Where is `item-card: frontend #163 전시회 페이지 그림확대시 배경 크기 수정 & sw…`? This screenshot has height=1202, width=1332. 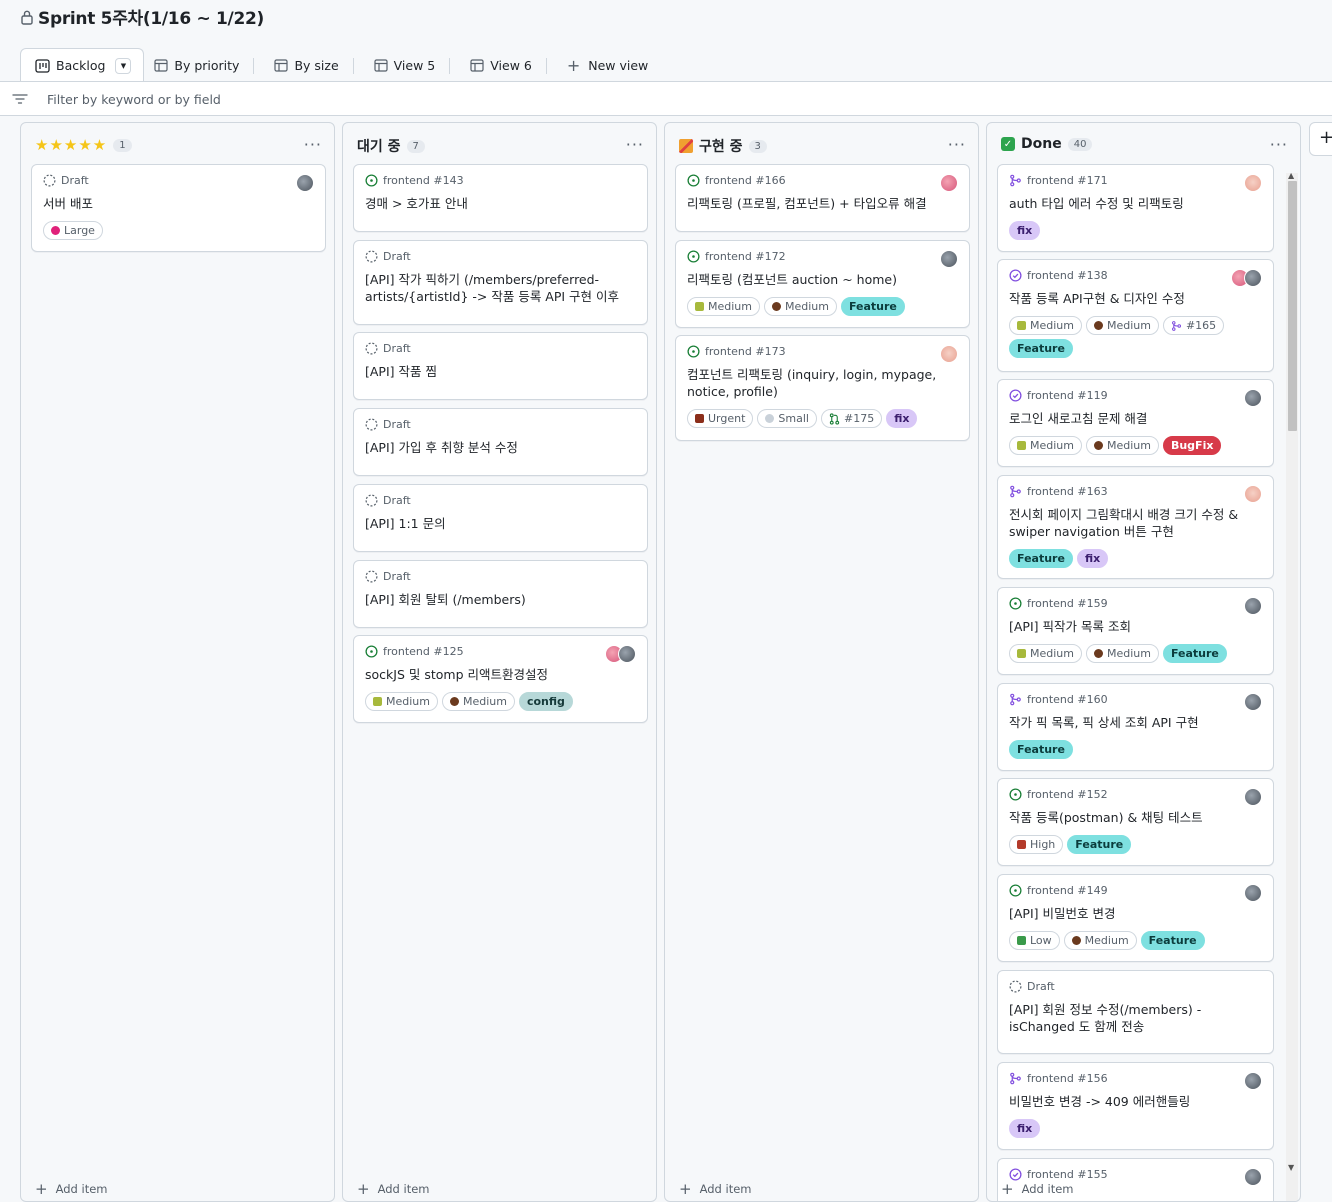
item-card: frontend #163 전시회 페이지 그림확대시 배경 크기 수정 & sw… is located at coordinates (1135, 527).